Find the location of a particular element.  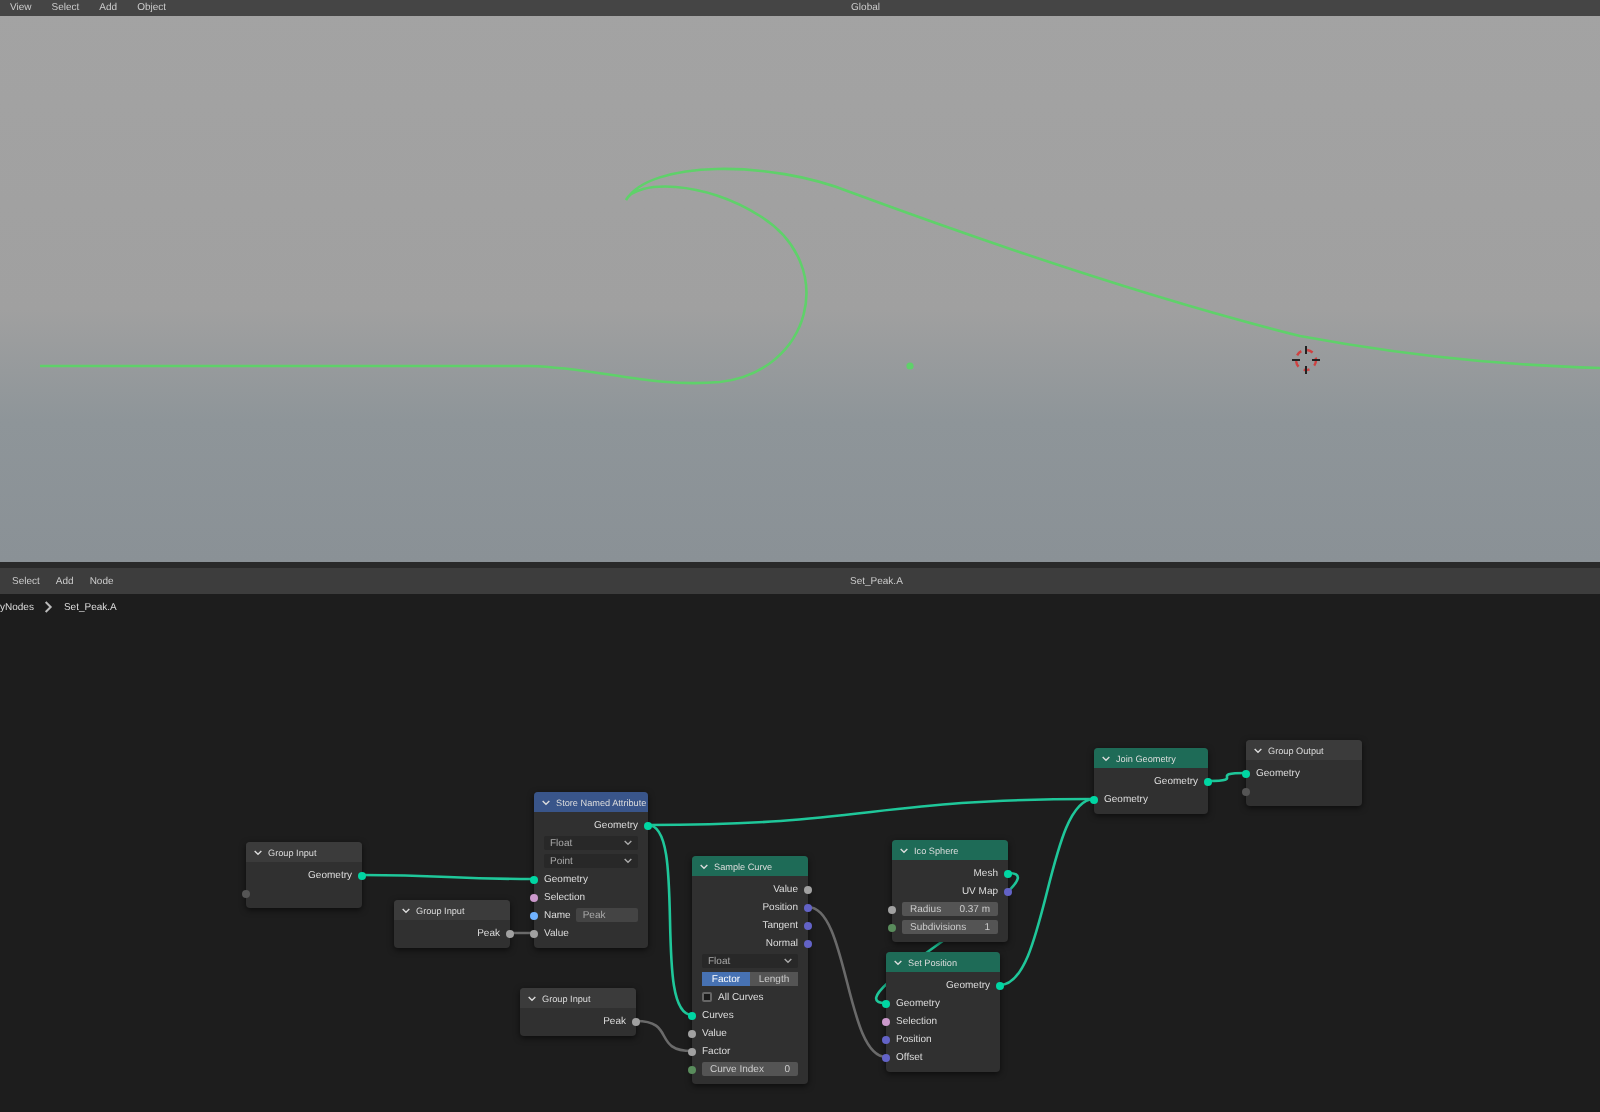

3d-cursor-icon is located at coordinates (1306, 360).